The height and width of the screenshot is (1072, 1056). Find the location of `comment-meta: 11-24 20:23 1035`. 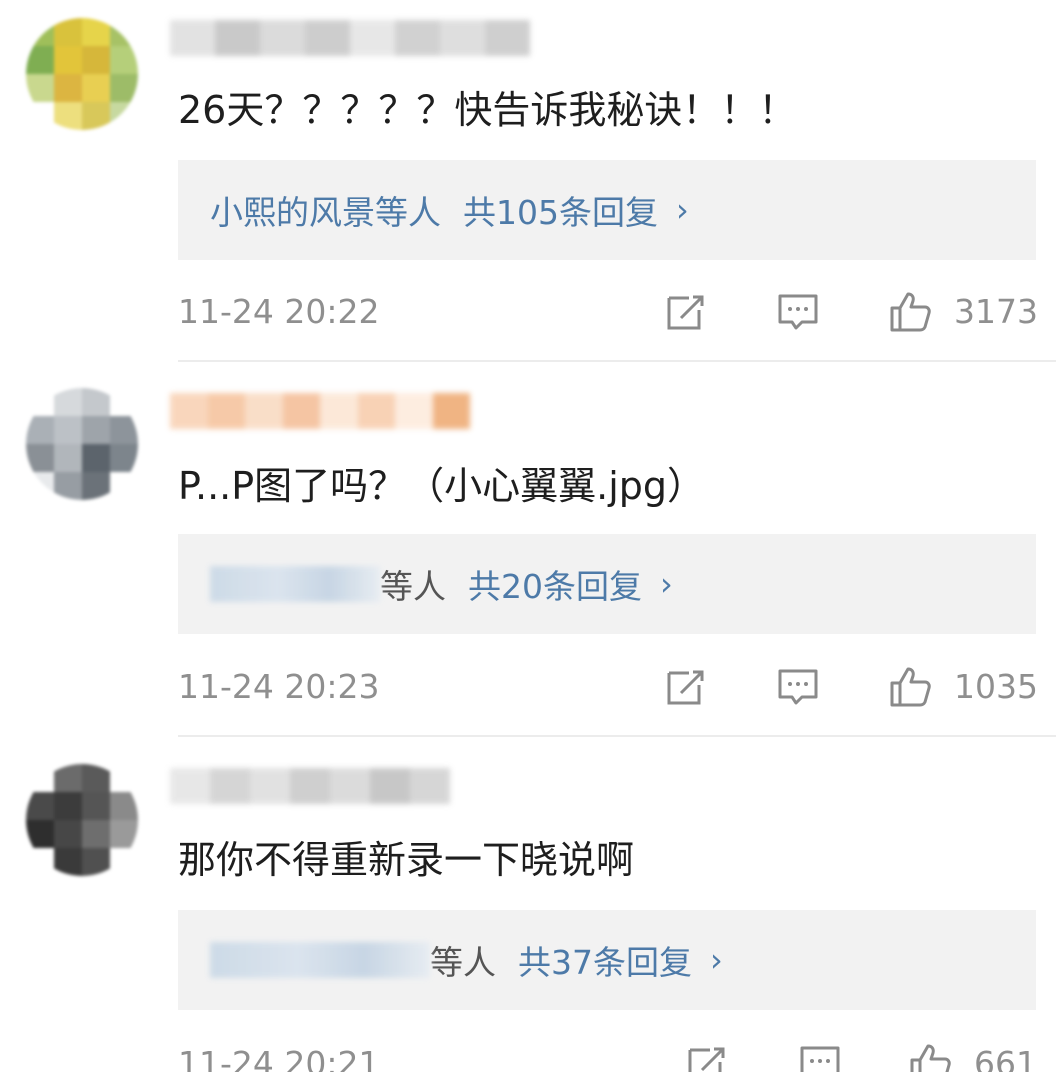

comment-meta: 11-24 20:23 1035 is located at coordinates (528, 688).